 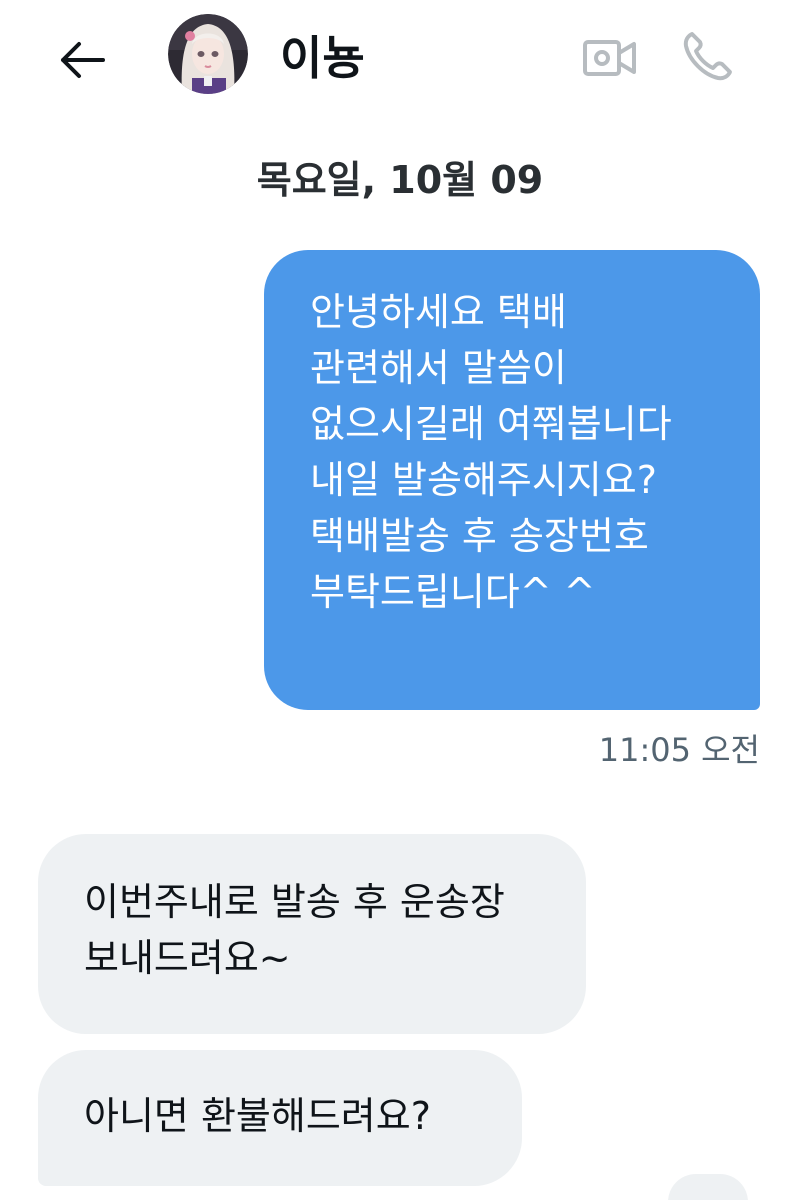 I want to click on contact-name: 이뇽, so click(x=322, y=58).